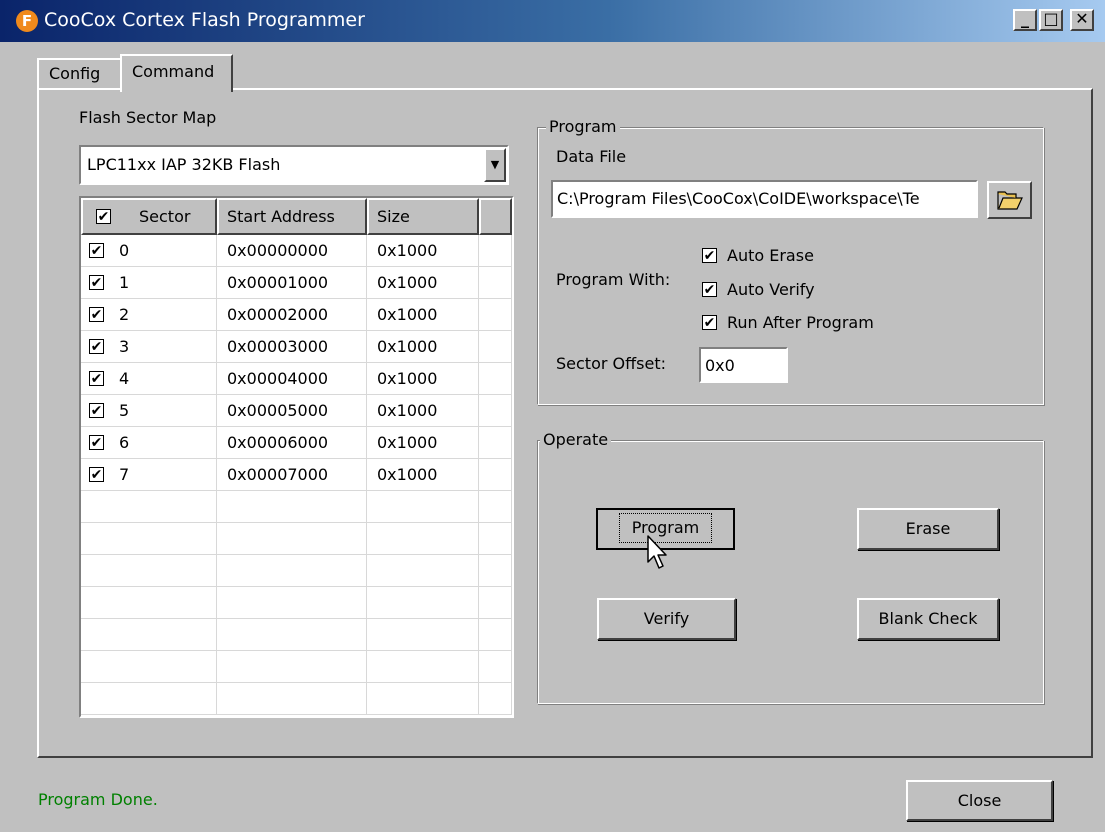 This screenshot has height=832, width=1105. What do you see at coordinates (98, 799) in the screenshot?
I see `status-text: Program Done.` at bounding box center [98, 799].